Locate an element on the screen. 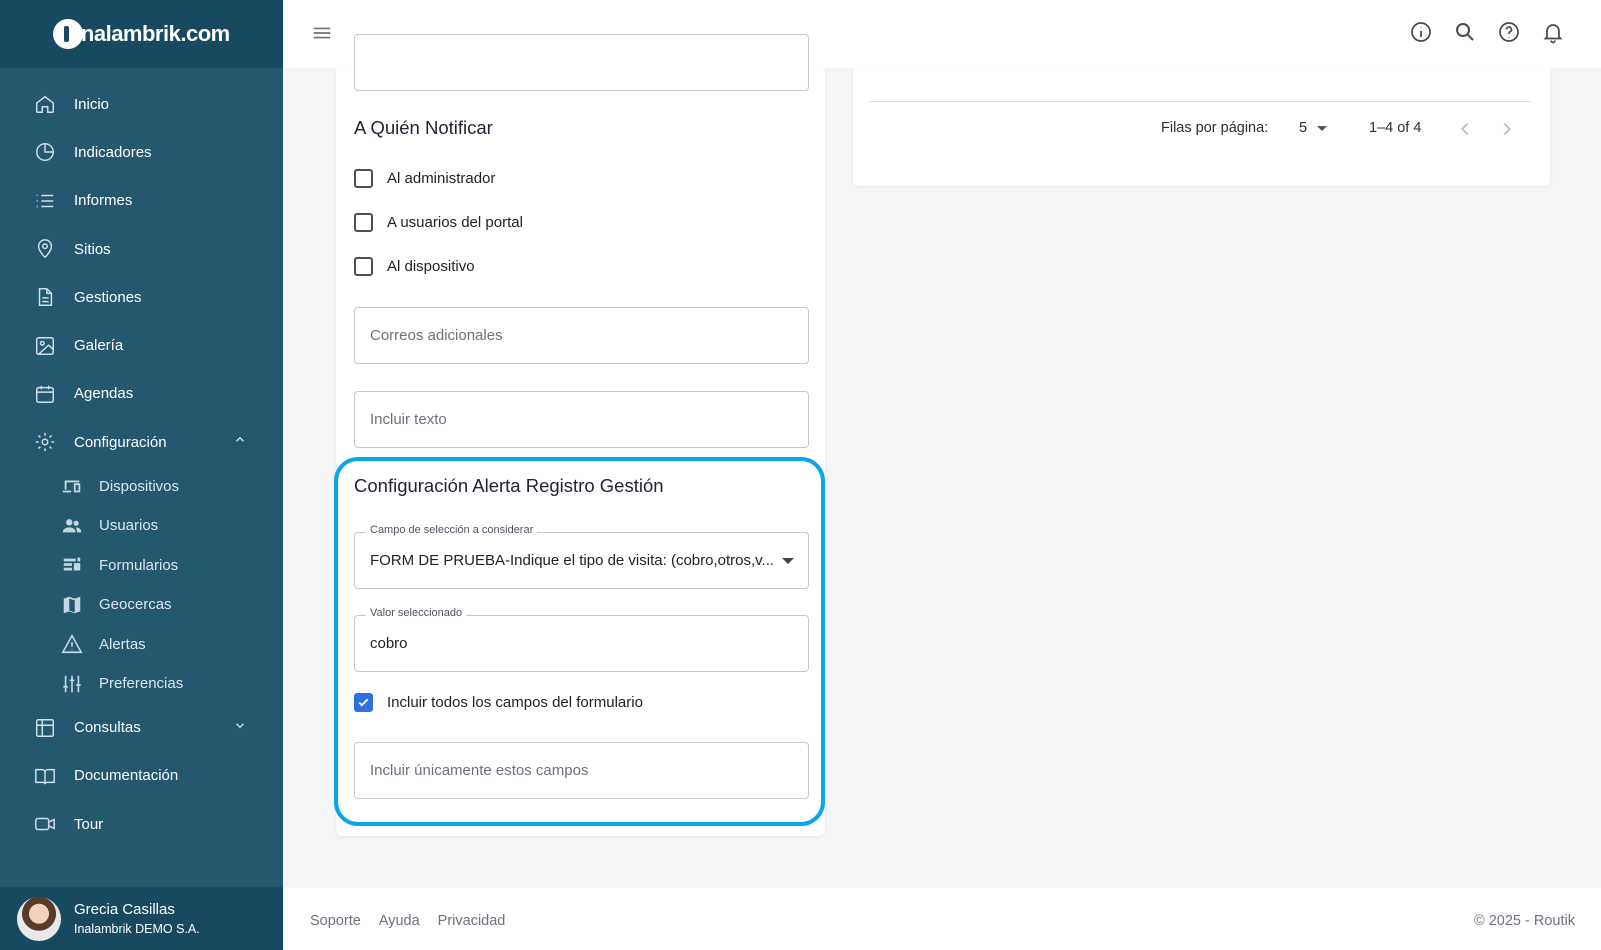 This screenshot has width=1601, height=950. info-icon is located at coordinates (1421, 32).